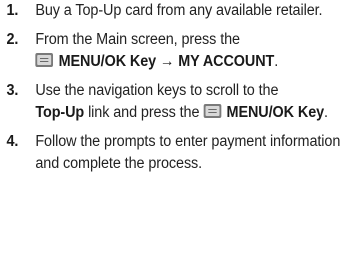 The image size is (353, 268). Describe the element at coordinates (137, 39) in the screenshot. I see `step-text: From the Main screen, press the` at that location.